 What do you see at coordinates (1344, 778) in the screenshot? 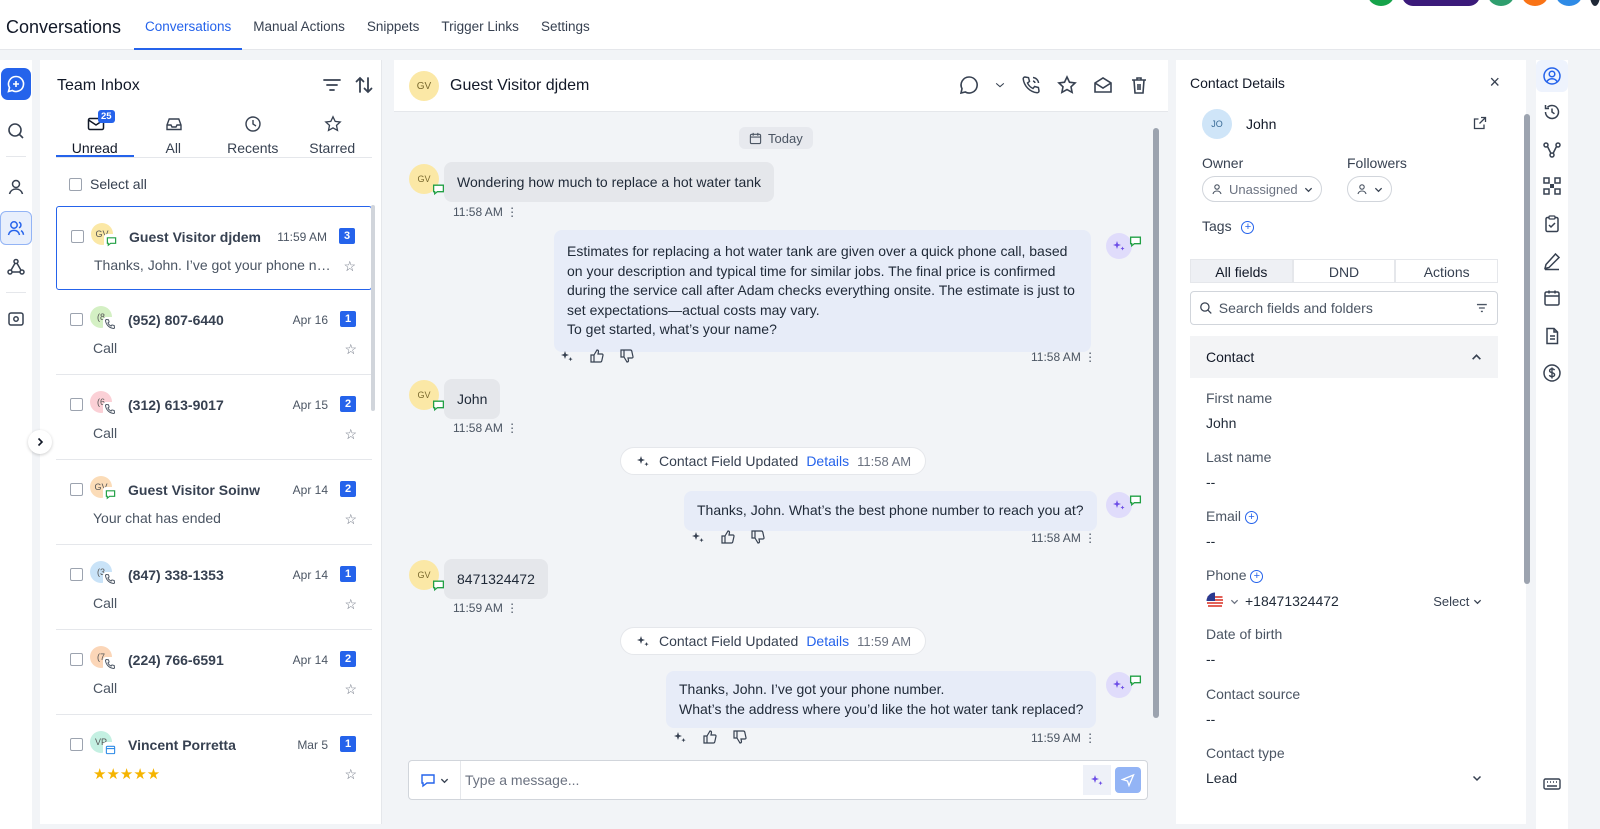
I see `contact-type-select: Lead` at bounding box center [1344, 778].